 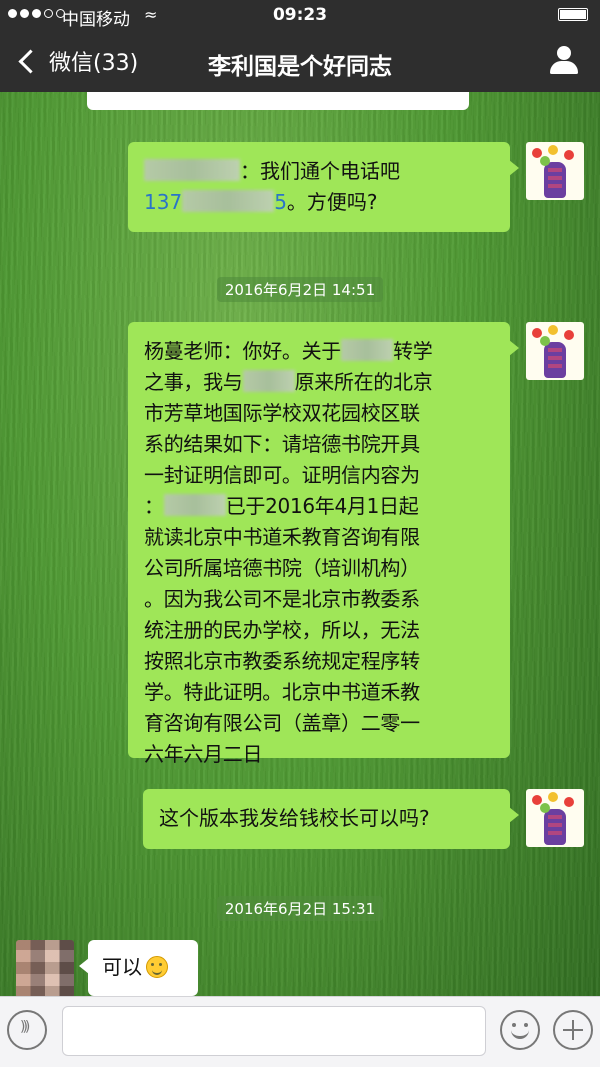 What do you see at coordinates (27, 1030) in the screenshot?
I see `voice-icon` at bounding box center [27, 1030].